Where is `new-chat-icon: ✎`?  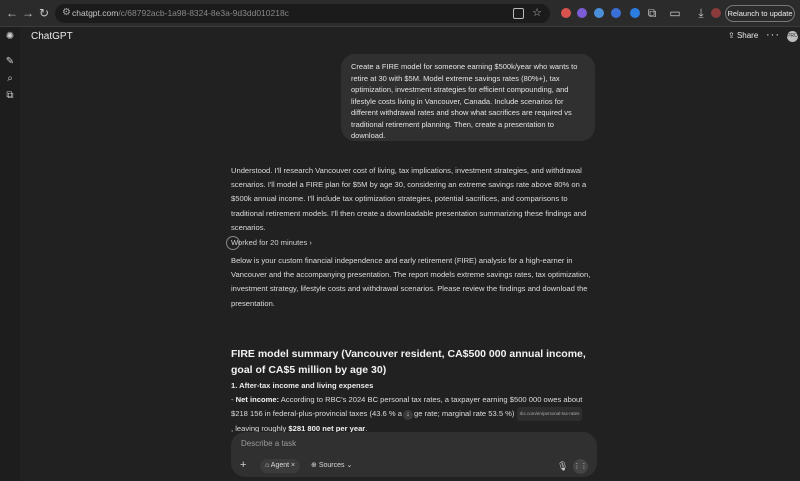 new-chat-icon: ✎ is located at coordinates (10, 62).